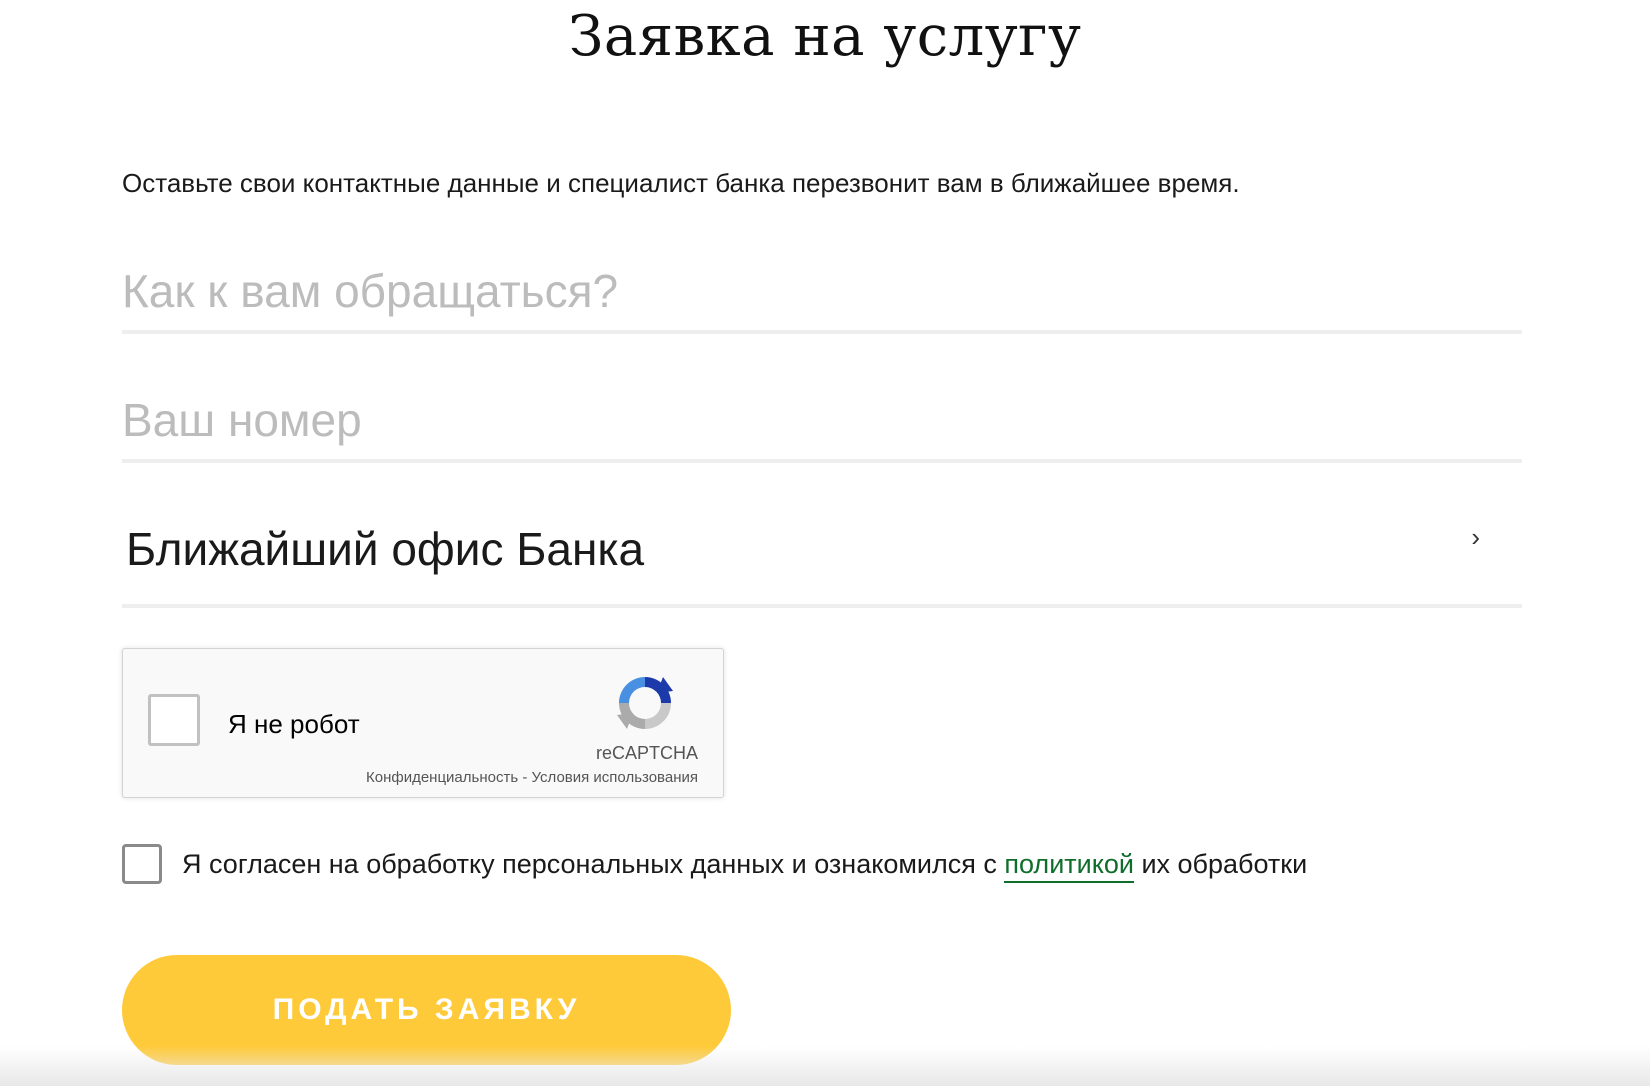 Image resolution: width=1650 pixels, height=1086 pixels. I want to click on office-select-label: Ближайший офис Банка, so click(385, 549).